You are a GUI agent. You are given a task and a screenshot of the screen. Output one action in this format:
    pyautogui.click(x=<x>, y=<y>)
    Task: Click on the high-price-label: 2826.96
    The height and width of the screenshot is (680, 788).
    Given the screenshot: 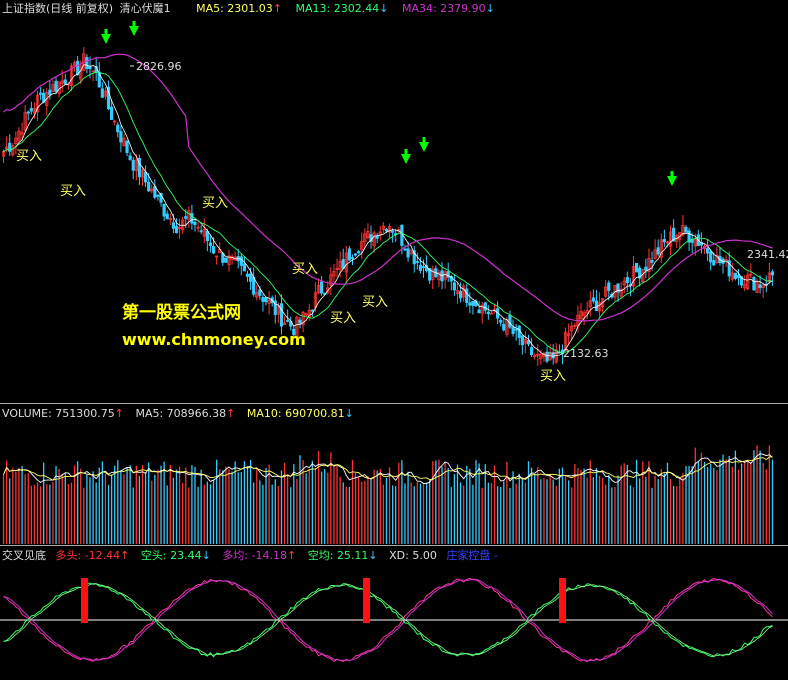 What is the action you would take?
    pyautogui.click(x=159, y=66)
    